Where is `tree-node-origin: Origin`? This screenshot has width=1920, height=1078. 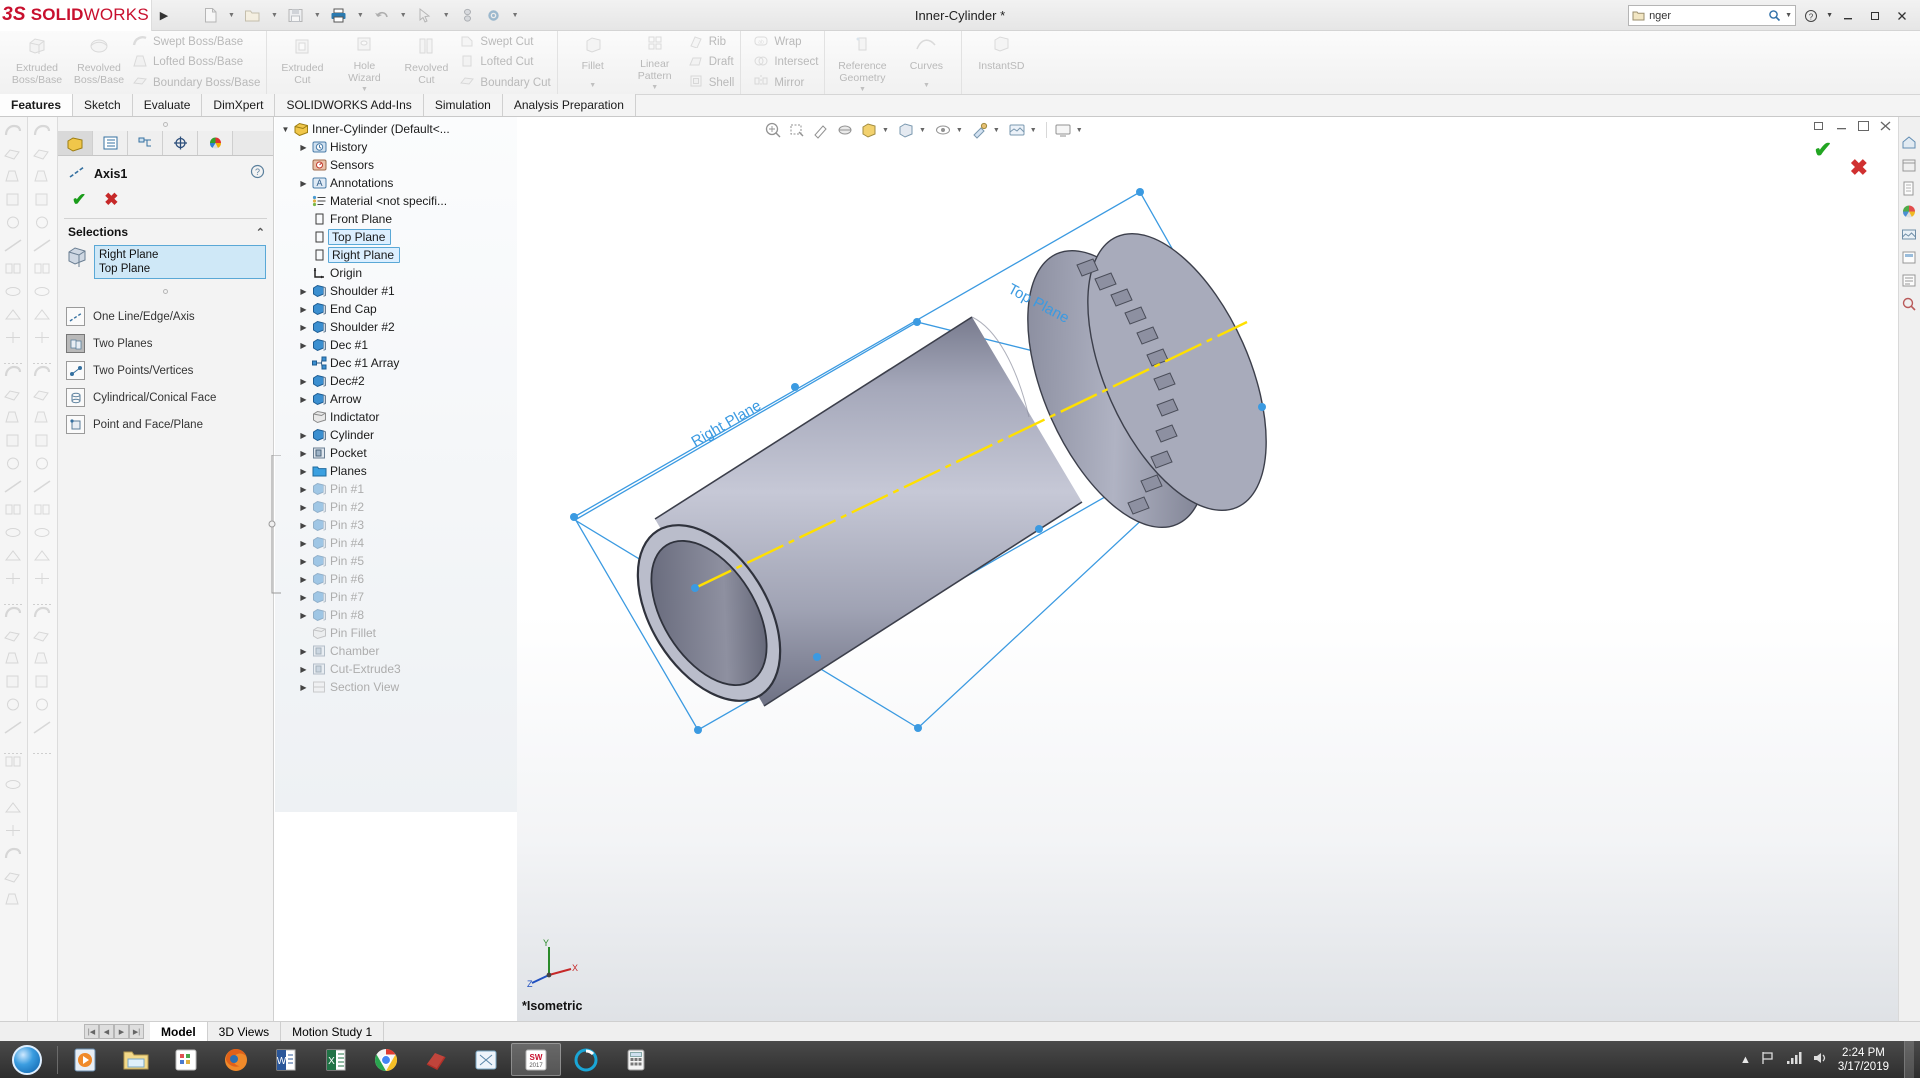 tree-node-origin: Origin is located at coordinates (396, 273).